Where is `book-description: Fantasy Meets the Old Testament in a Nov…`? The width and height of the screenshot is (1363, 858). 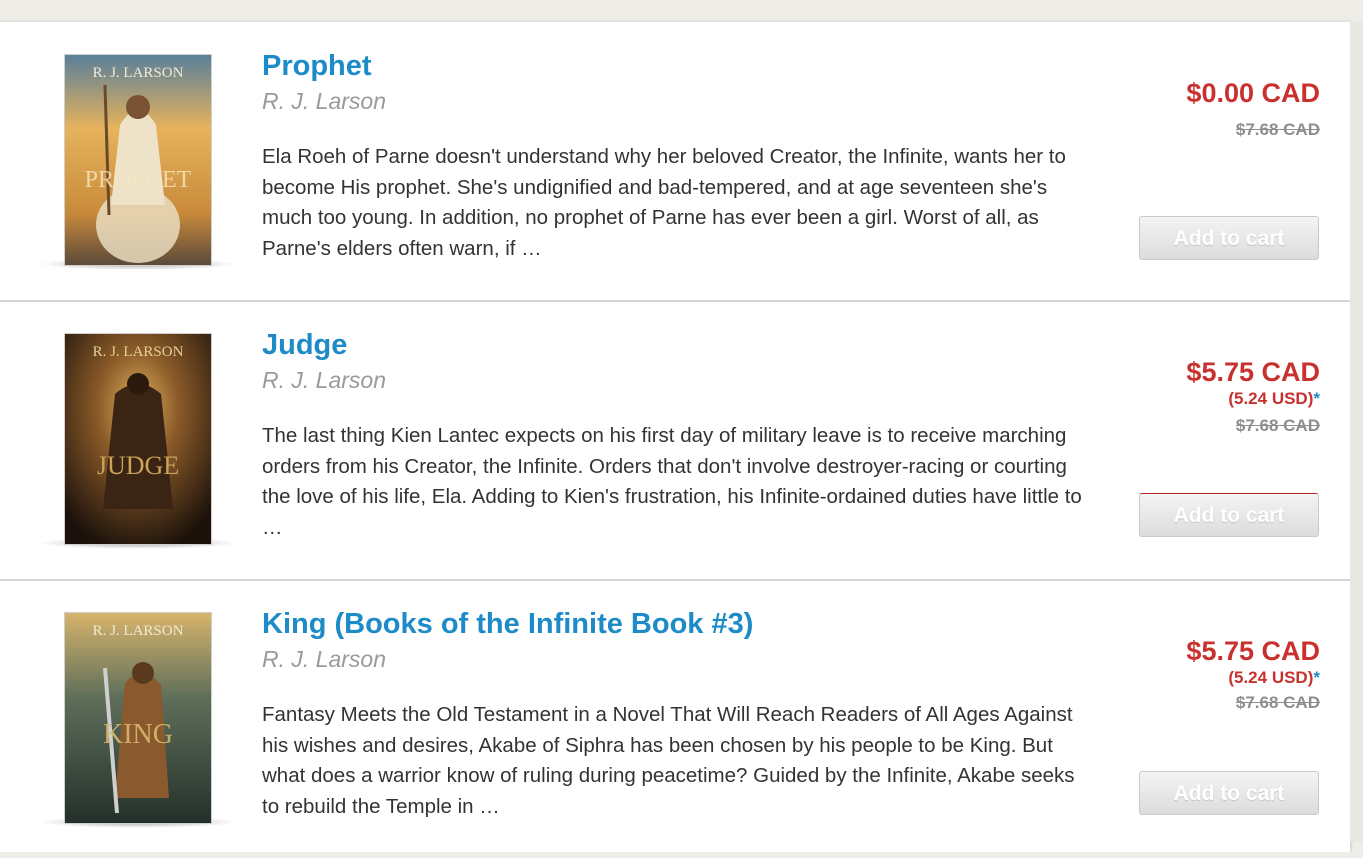 book-description: Fantasy Meets the Old Testament in a Nov… is located at coordinates (668, 760).